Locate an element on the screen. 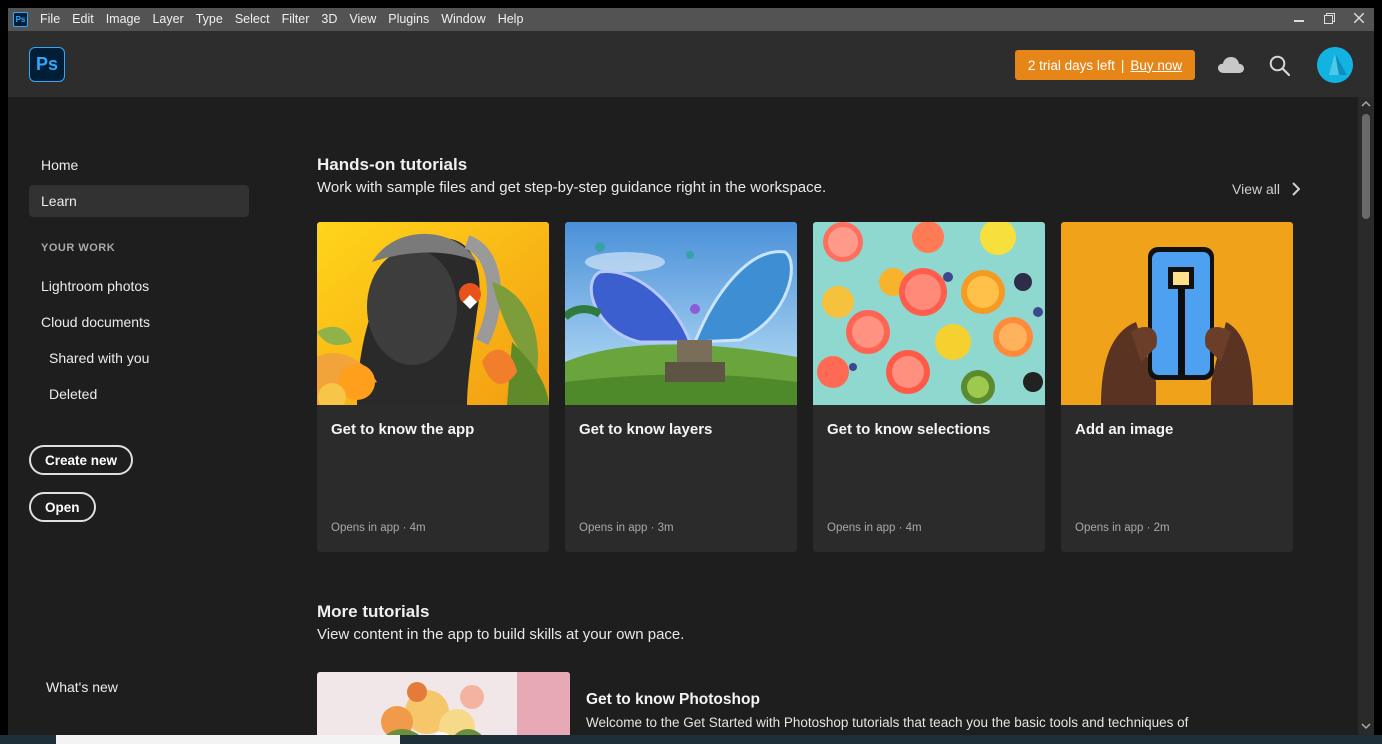  menu-plugins: Plugins is located at coordinates (408, 19).